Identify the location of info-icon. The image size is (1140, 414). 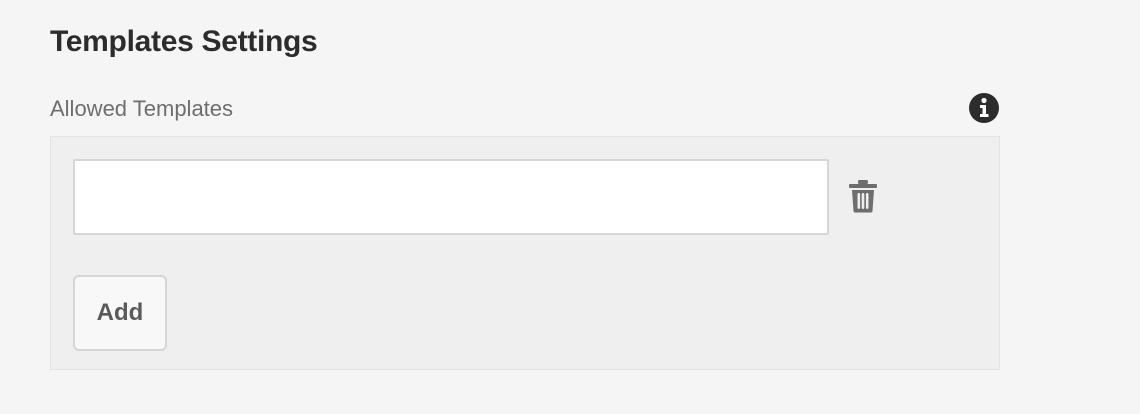
(984, 108).